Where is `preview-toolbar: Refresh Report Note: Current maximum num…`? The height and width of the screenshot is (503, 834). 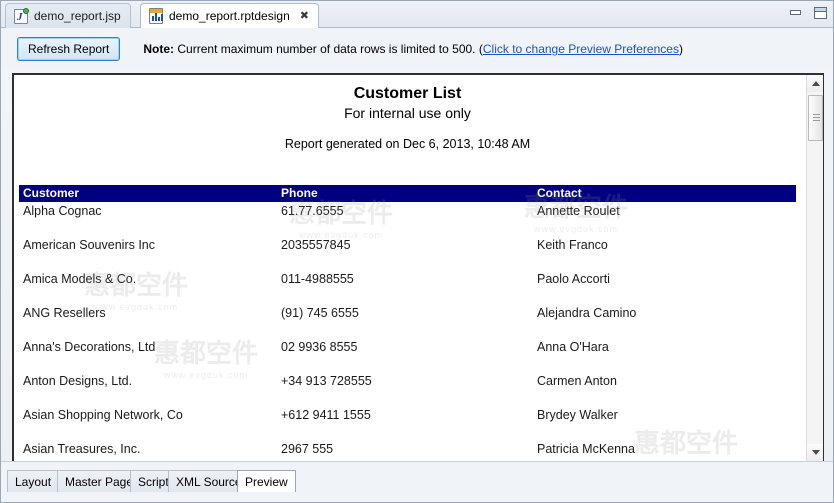
preview-toolbar: Refresh Report Note: Current maximum num… is located at coordinates (417, 49).